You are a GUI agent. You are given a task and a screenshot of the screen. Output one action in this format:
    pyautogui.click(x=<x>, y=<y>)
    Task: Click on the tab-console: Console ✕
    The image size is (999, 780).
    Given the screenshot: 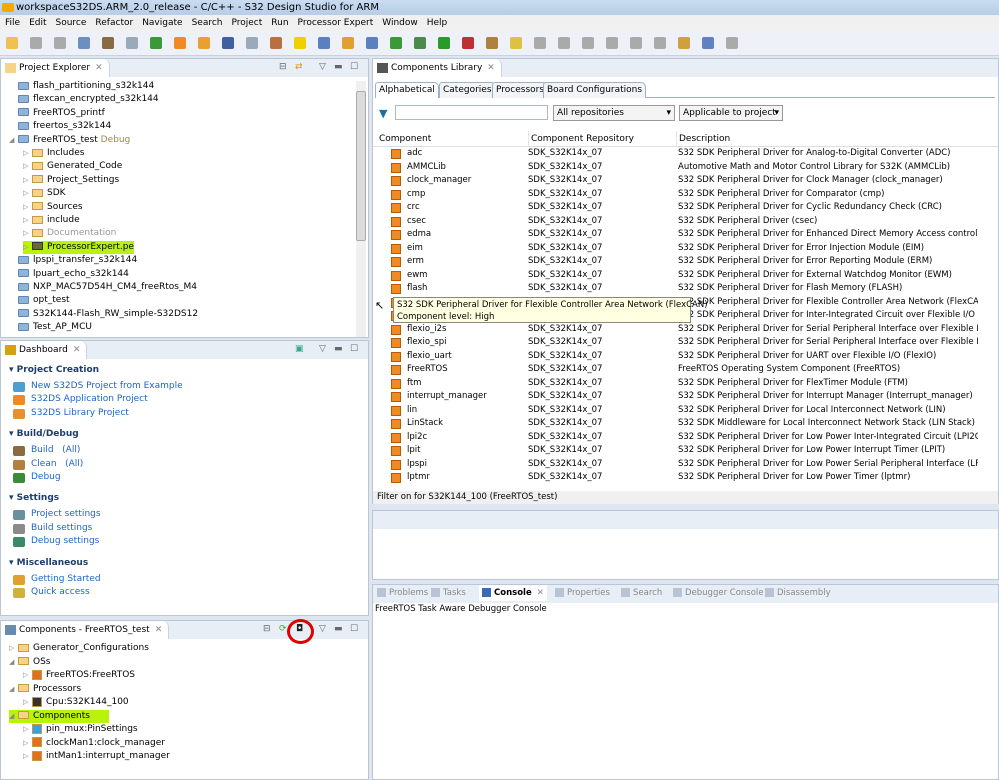 What is the action you would take?
    pyautogui.click(x=513, y=593)
    